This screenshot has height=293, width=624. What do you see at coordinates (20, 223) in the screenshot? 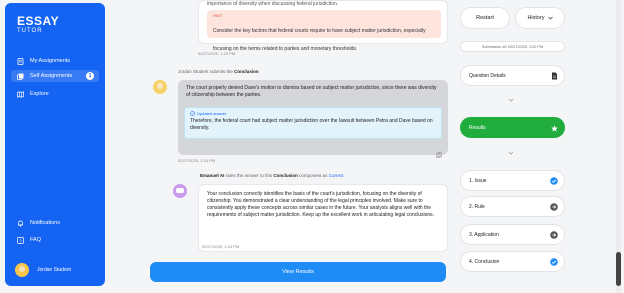
I see `bell-icon` at bounding box center [20, 223].